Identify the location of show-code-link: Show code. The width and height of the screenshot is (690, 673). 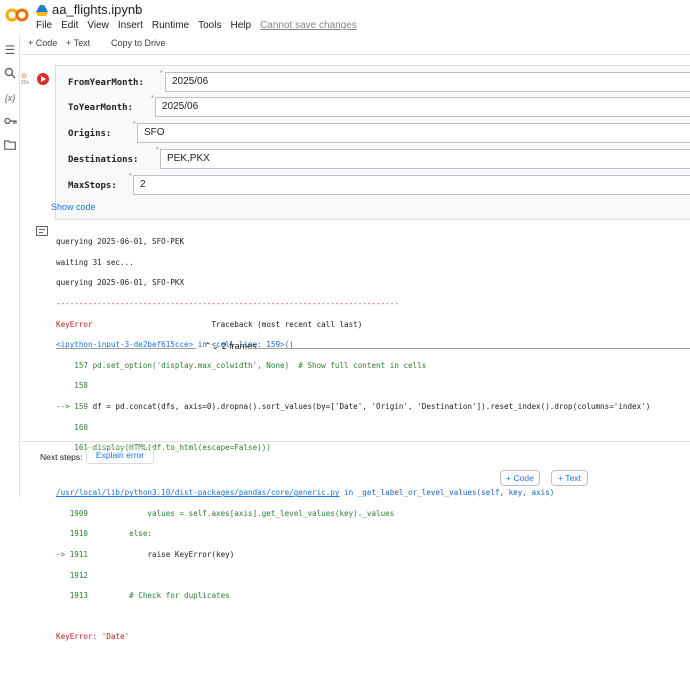
(73, 207).